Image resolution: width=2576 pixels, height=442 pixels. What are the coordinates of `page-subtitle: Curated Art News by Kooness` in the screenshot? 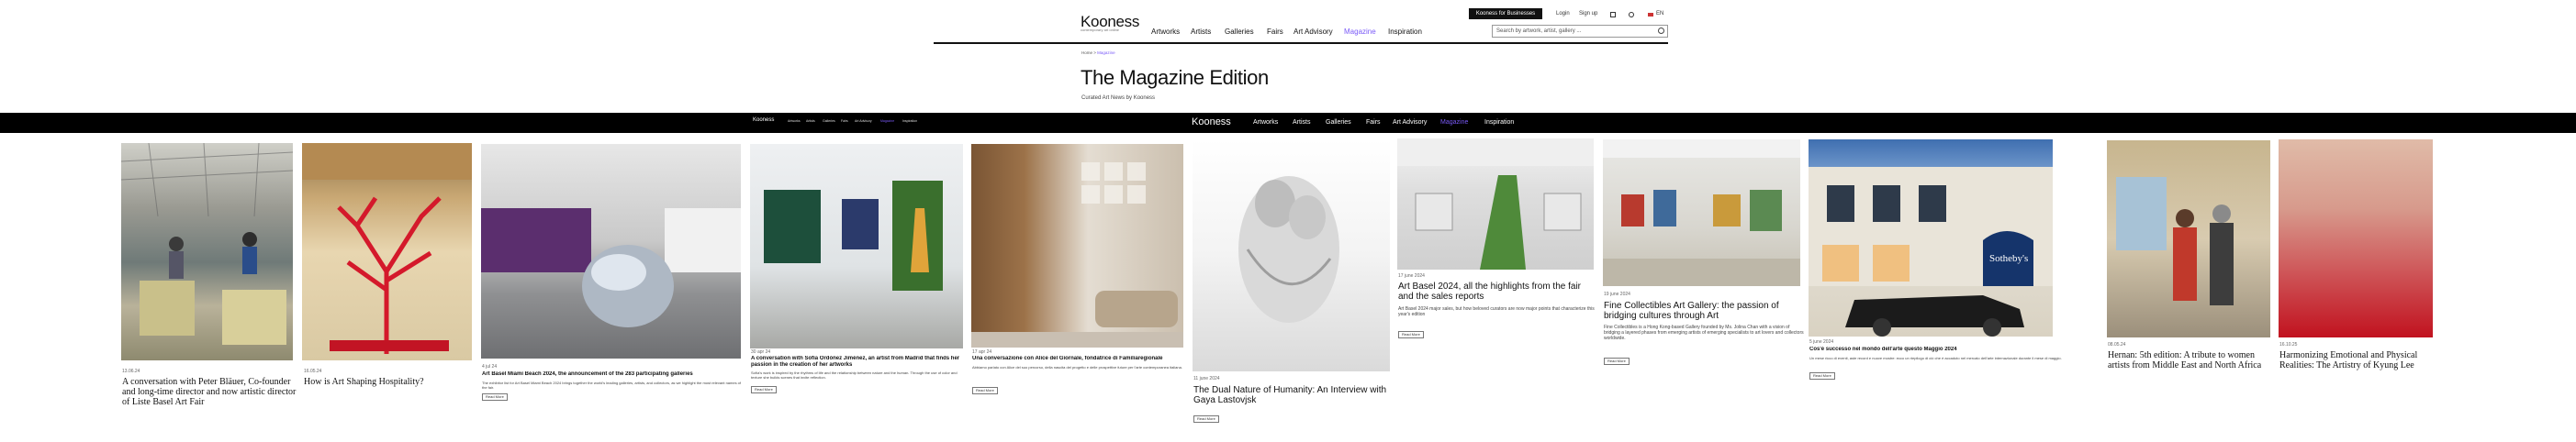 It's located at (1118, 98).